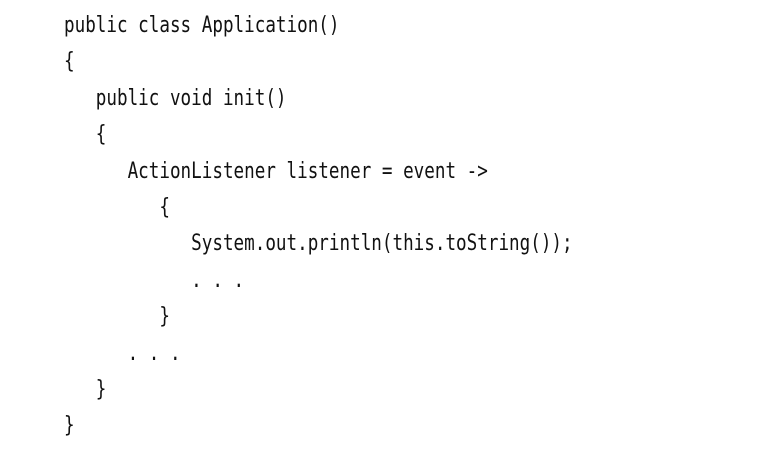 The width and height of the screenshot is (766, 462). What do you see at coordinates (69, 62) in the screenshot?
I see `code-line-class-open-brace: {` at bounding box center [69, 62].